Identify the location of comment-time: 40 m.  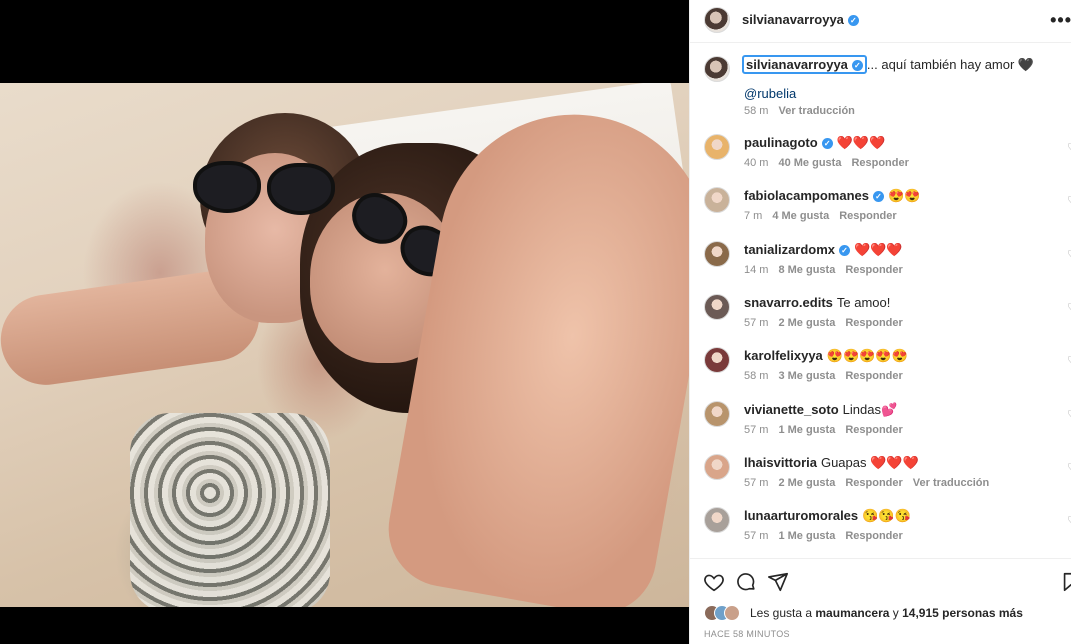
(756, 163).